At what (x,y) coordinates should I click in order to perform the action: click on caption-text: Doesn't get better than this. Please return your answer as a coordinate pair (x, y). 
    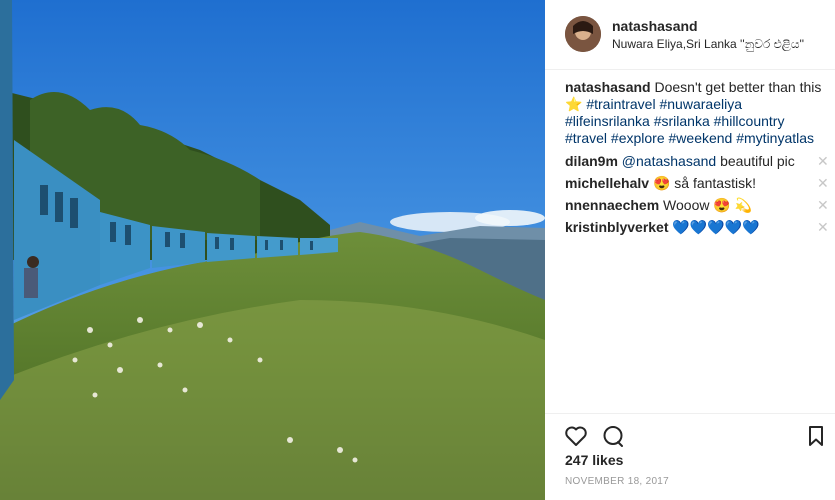
    Looking at the image, I should click on (738, 87).